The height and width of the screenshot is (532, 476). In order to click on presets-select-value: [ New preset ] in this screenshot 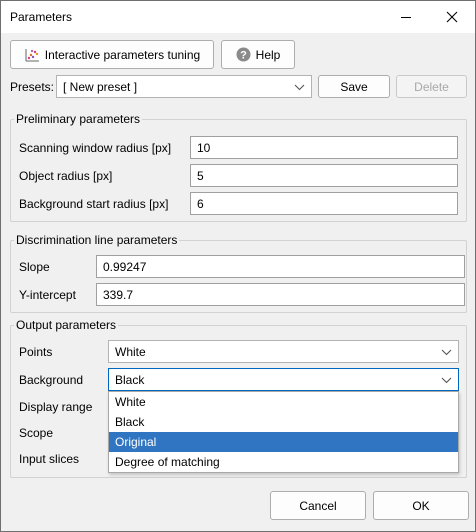, I will do `click(100, 86)`.